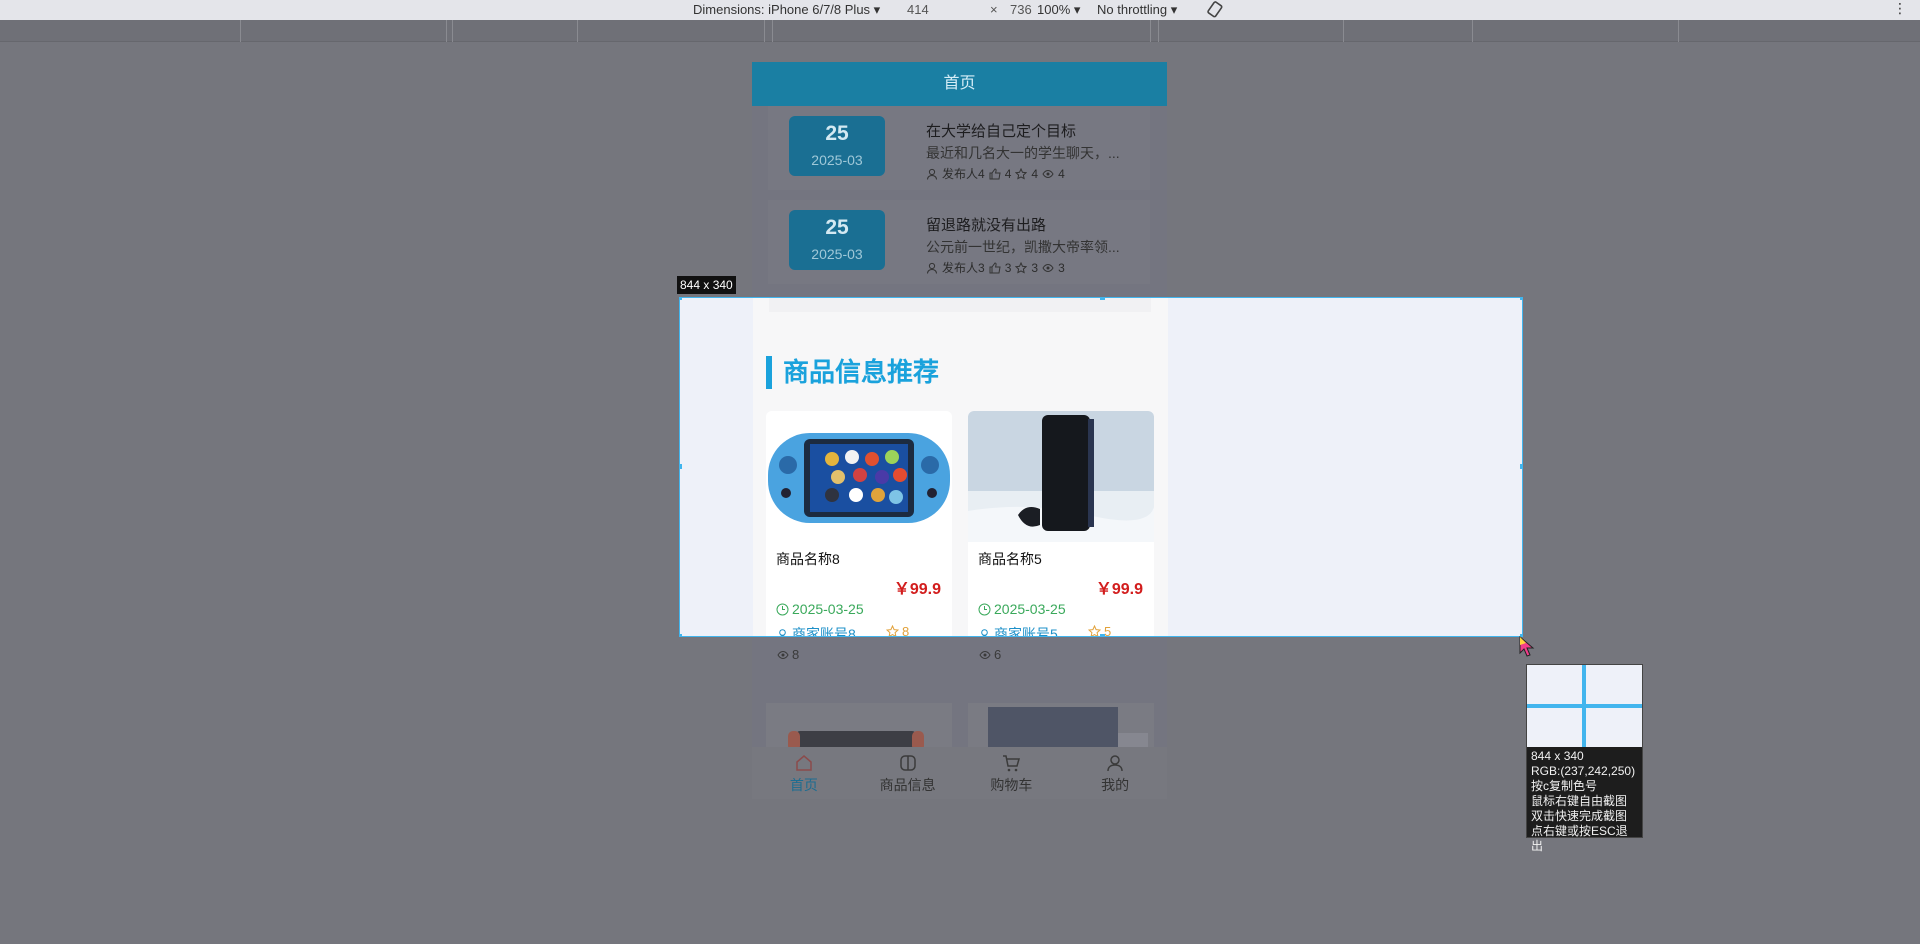  I want to click on news-meta: 发布人4 4 4 4, so click(995, 173).